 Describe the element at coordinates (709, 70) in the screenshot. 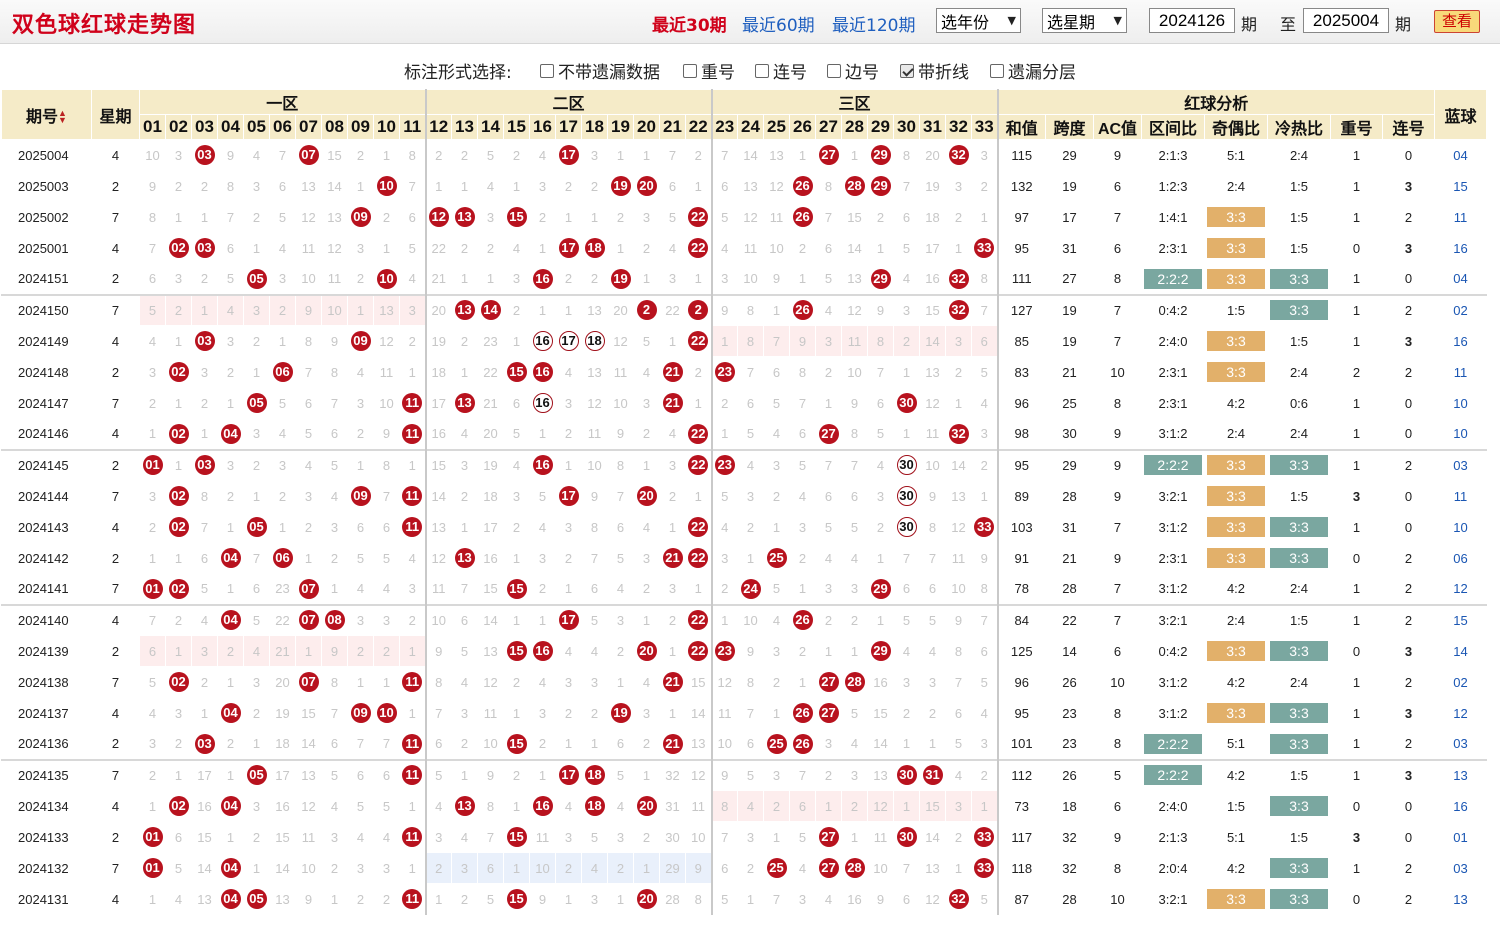

I see `option-repeat: 重号` at that location.